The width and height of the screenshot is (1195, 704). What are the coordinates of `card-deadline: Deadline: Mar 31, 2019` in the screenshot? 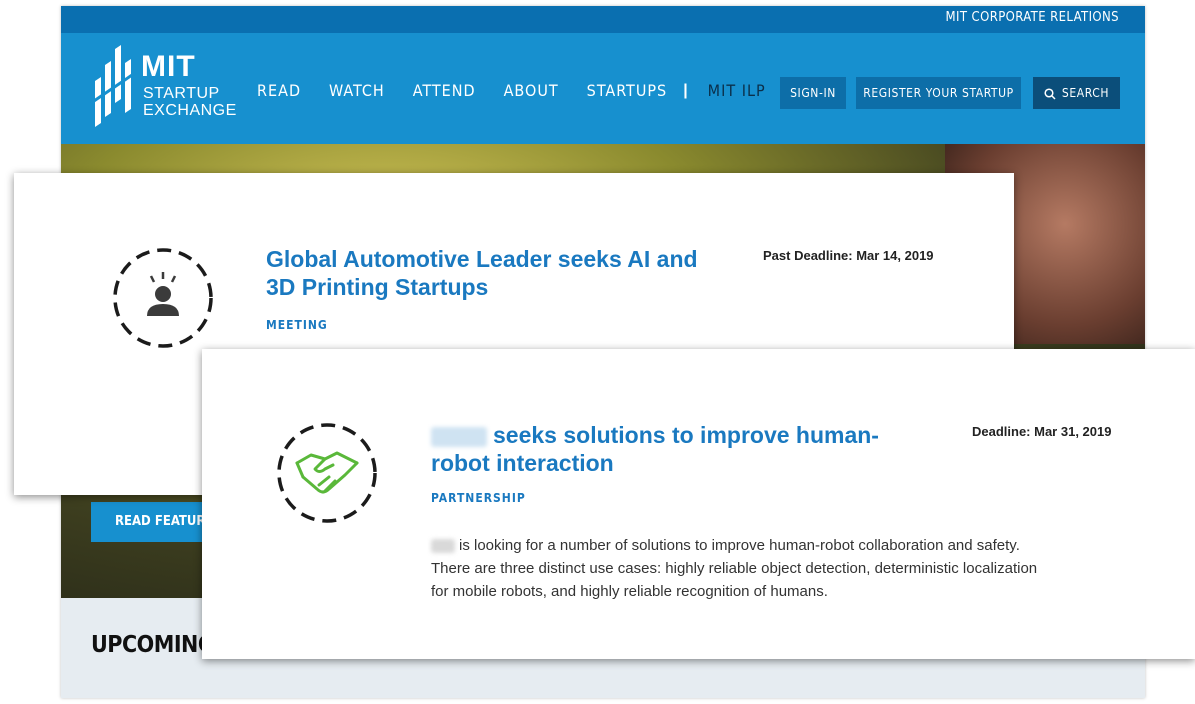 It's located at (1042, 431).